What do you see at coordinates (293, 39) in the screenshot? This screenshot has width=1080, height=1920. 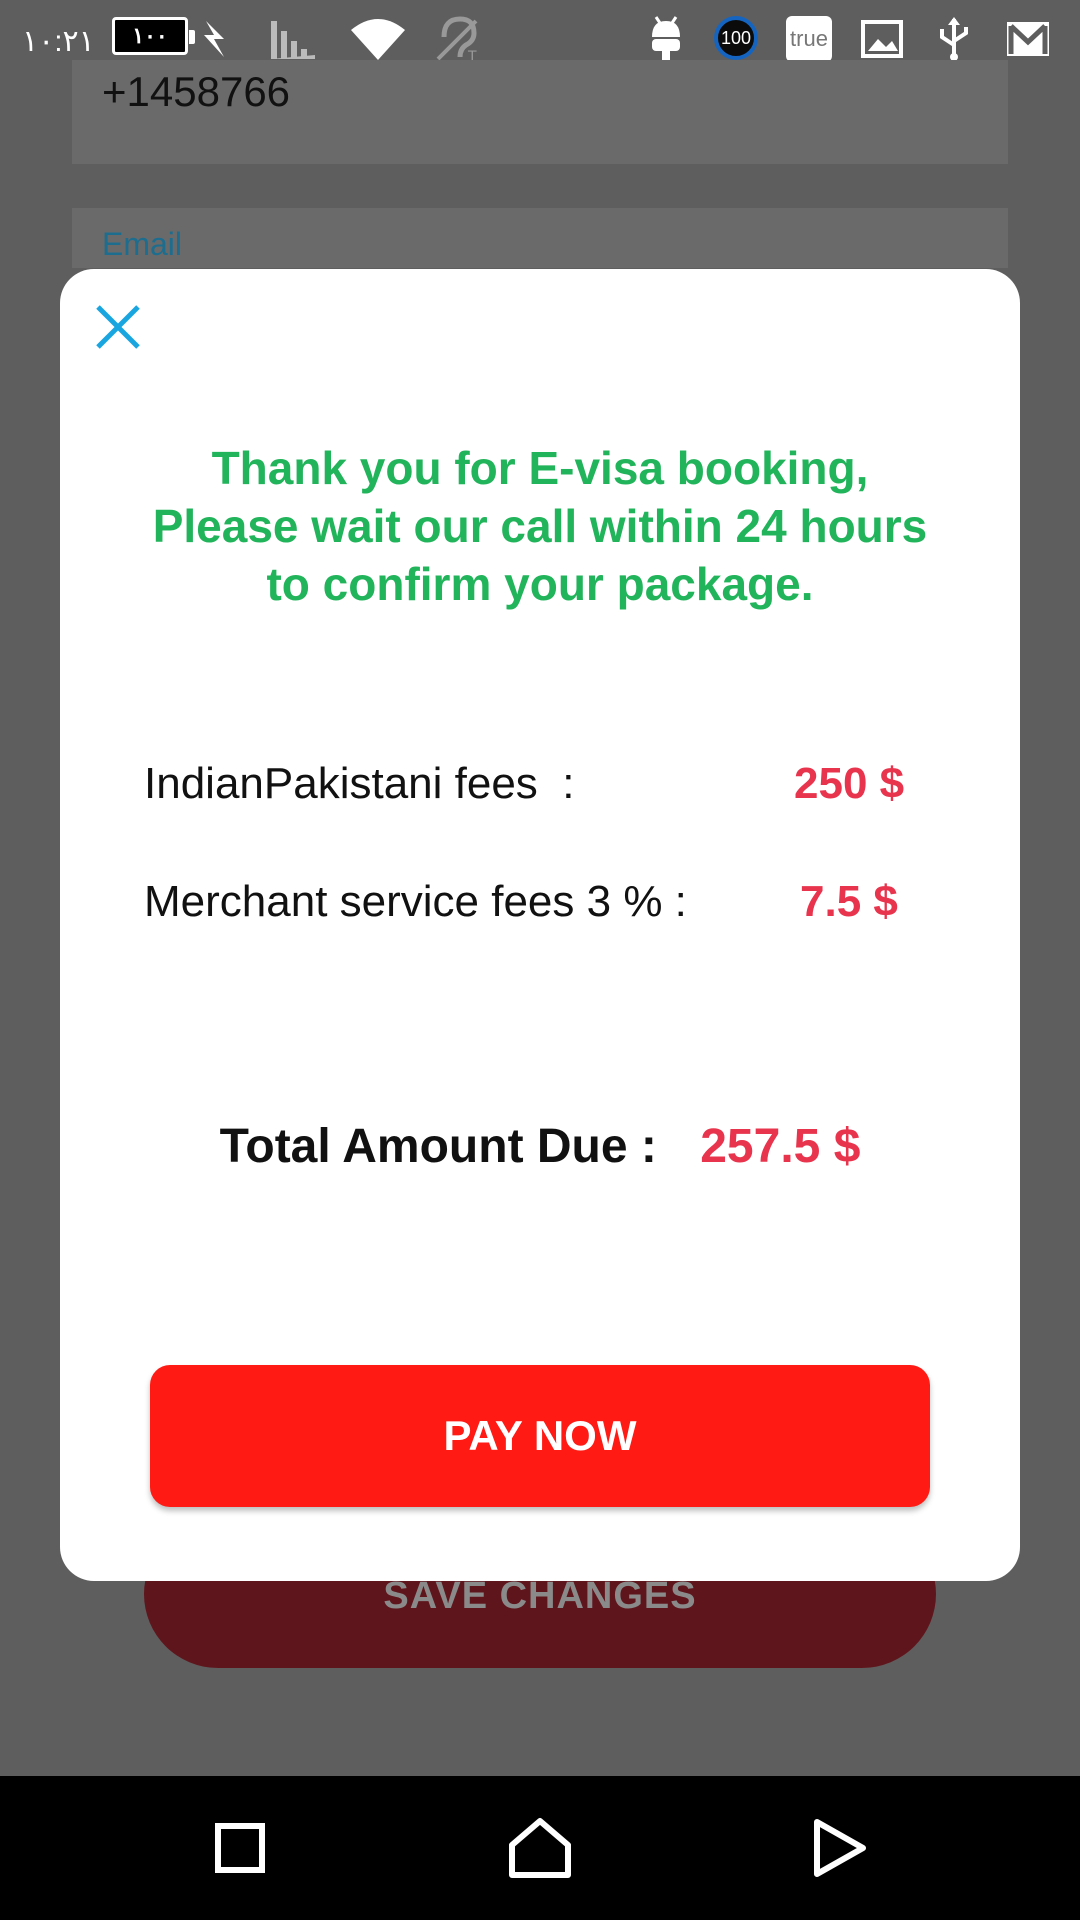 I see `signal-icon` at bounding box center [293, 39].